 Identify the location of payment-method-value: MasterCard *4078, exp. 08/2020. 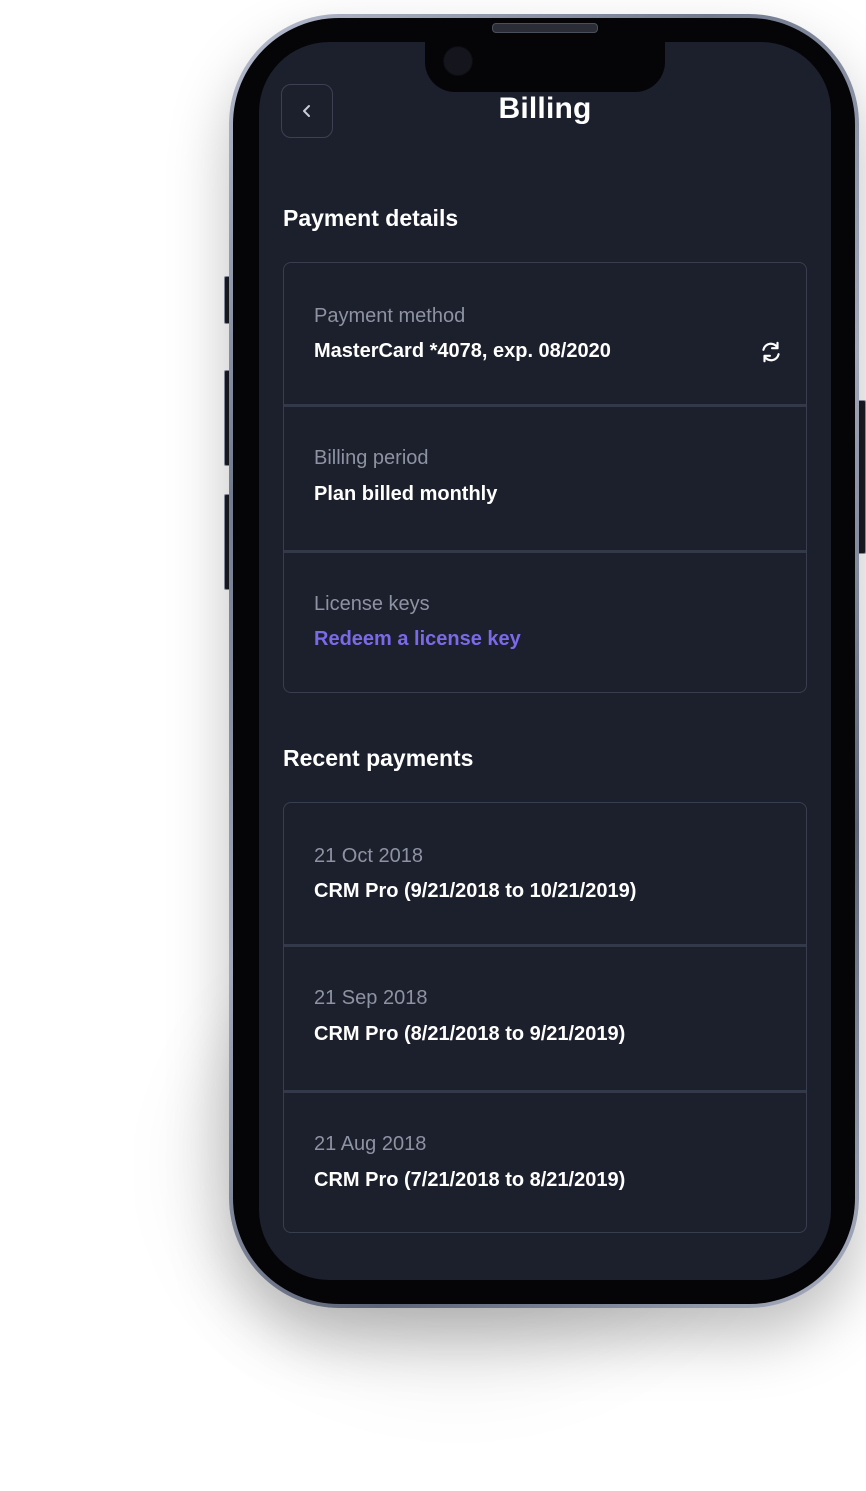
(462, 351).